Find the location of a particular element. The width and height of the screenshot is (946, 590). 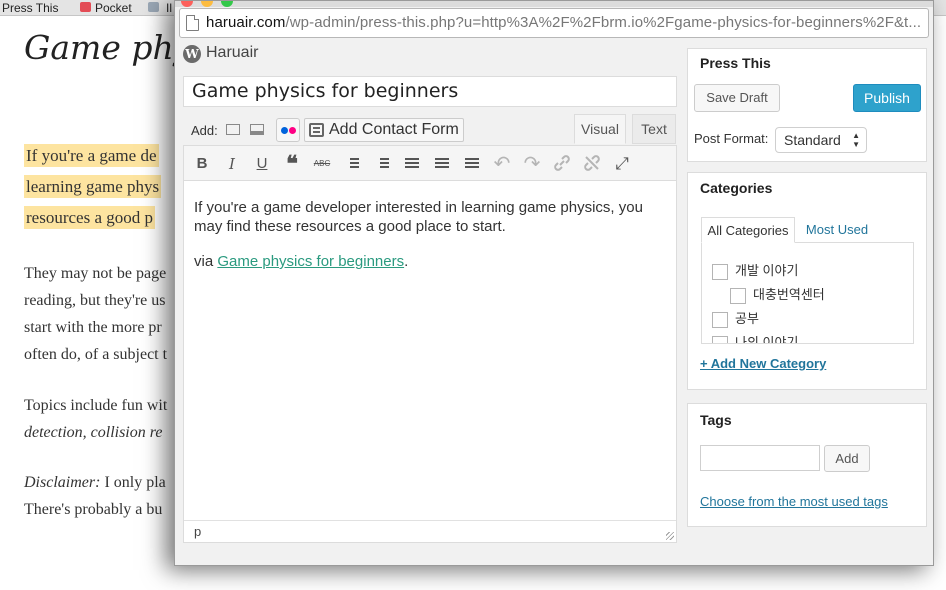

add-video-icon is located at coordinates (257, 129).